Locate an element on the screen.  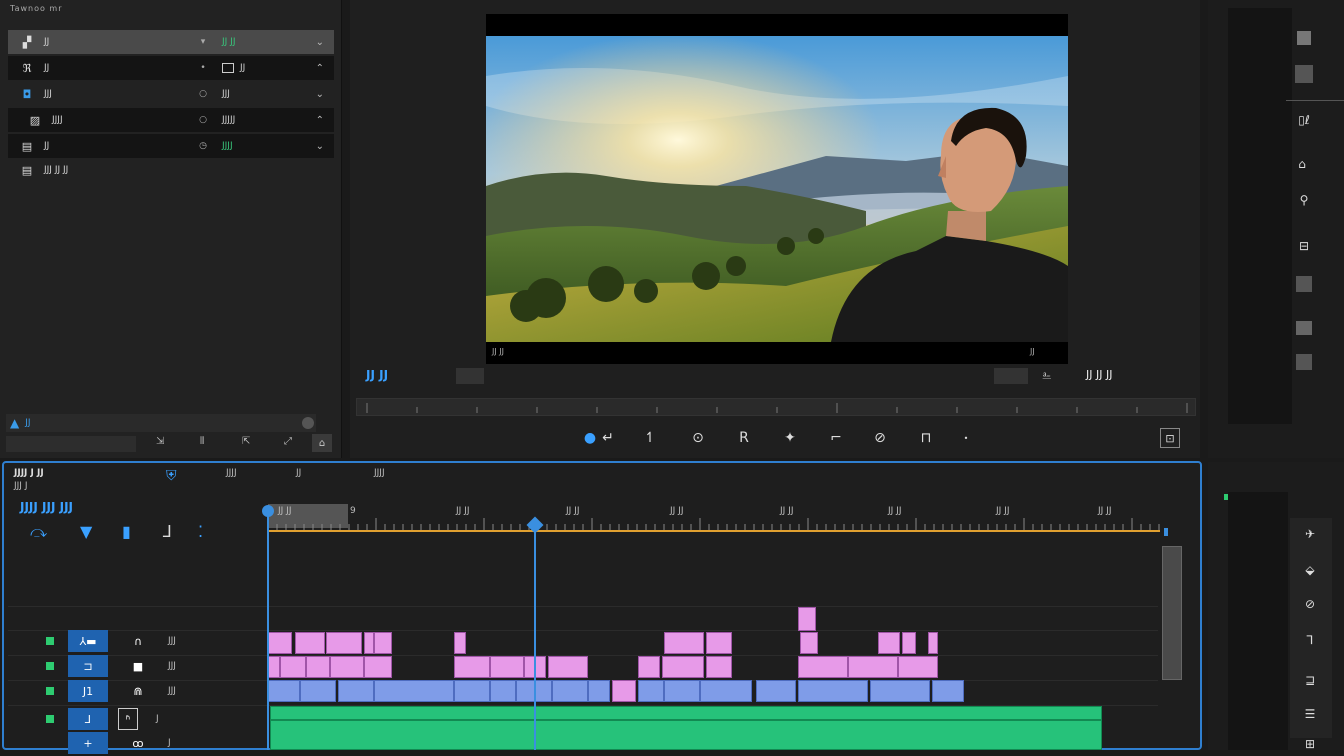
sort-icon: ⤢ is located at coordinates (288, 441).